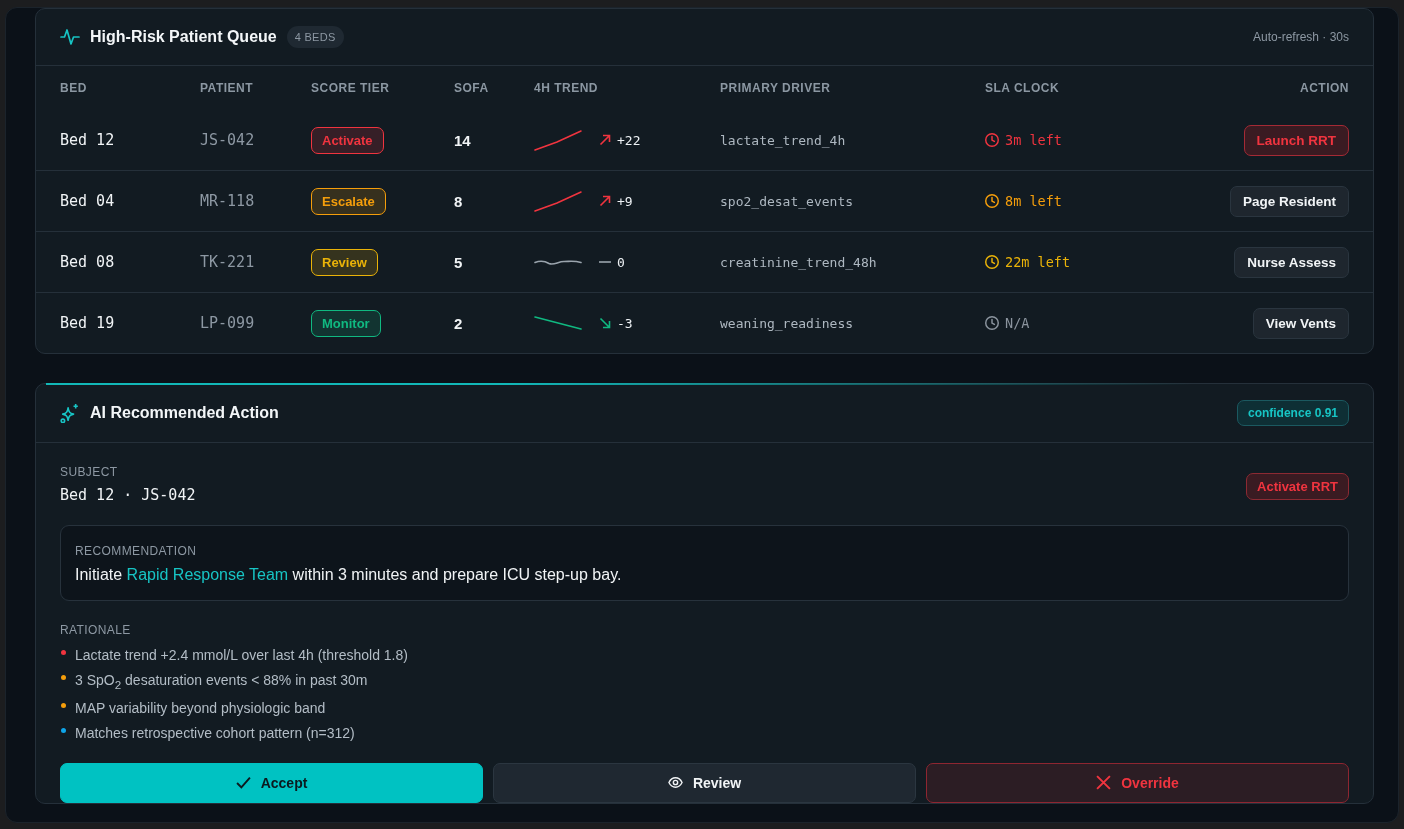 Image resolution: width=1404 pixels, height=829 pixels. Describe the element at coordinates (1033, 140) in the screenshot. I see `sla-time: 3m left` at that location.